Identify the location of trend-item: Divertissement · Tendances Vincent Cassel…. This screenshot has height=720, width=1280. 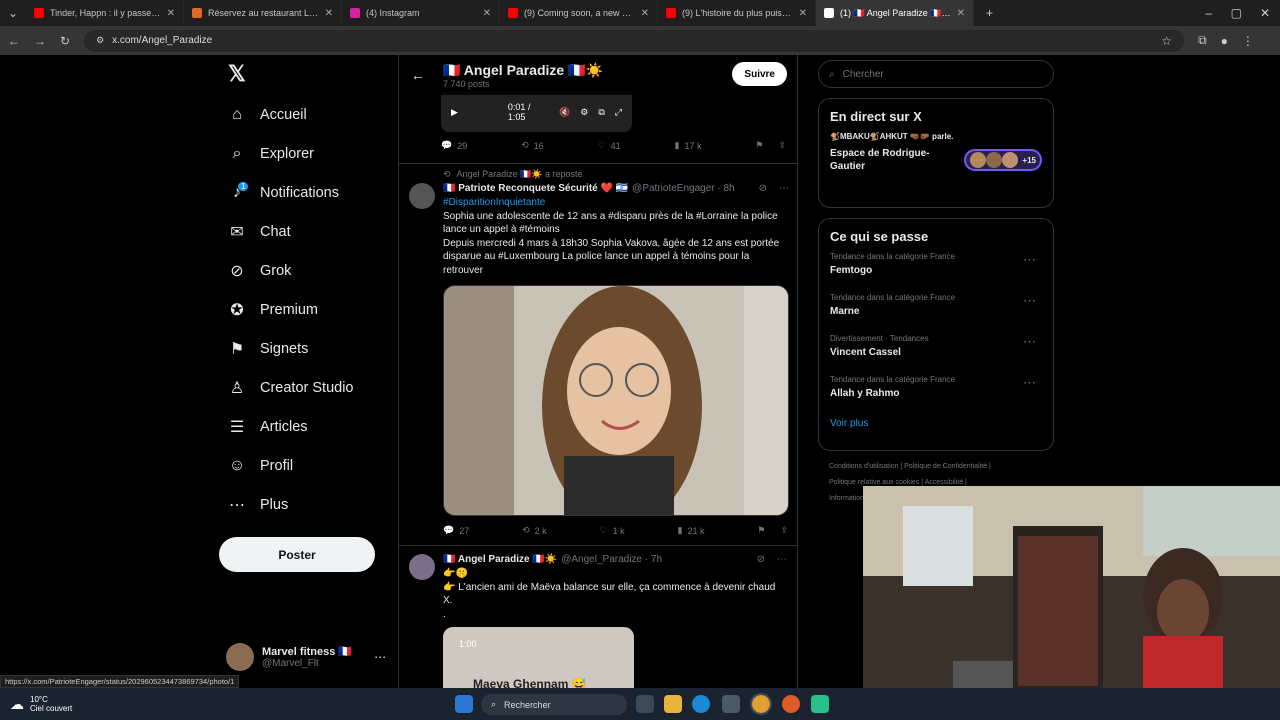
(936, 354).